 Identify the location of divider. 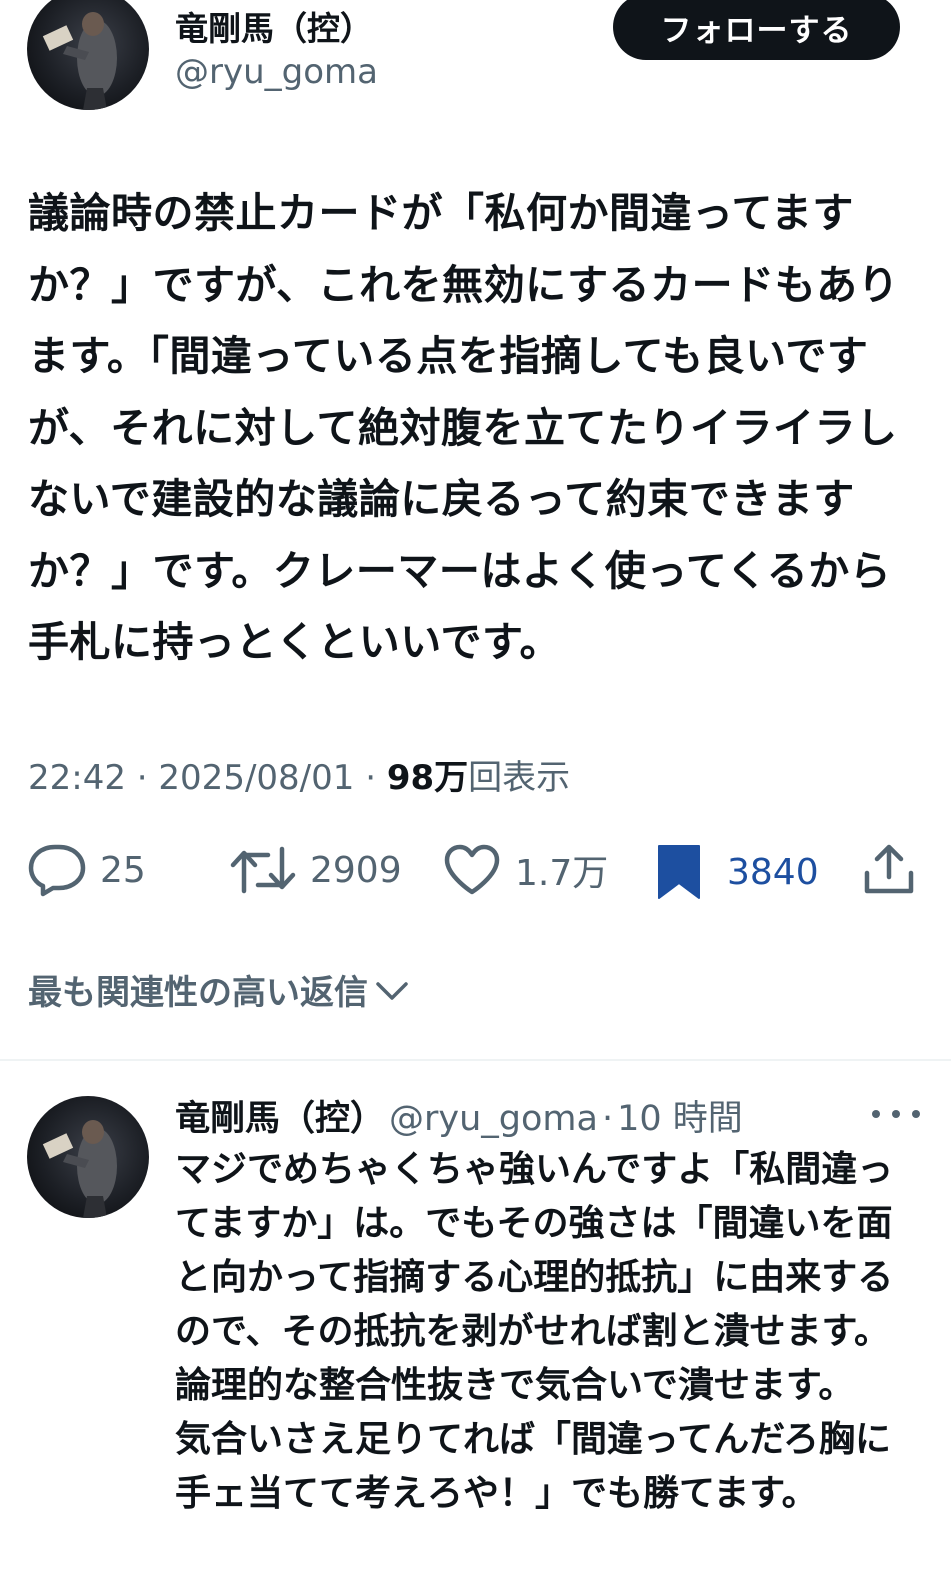
(475, 1060).